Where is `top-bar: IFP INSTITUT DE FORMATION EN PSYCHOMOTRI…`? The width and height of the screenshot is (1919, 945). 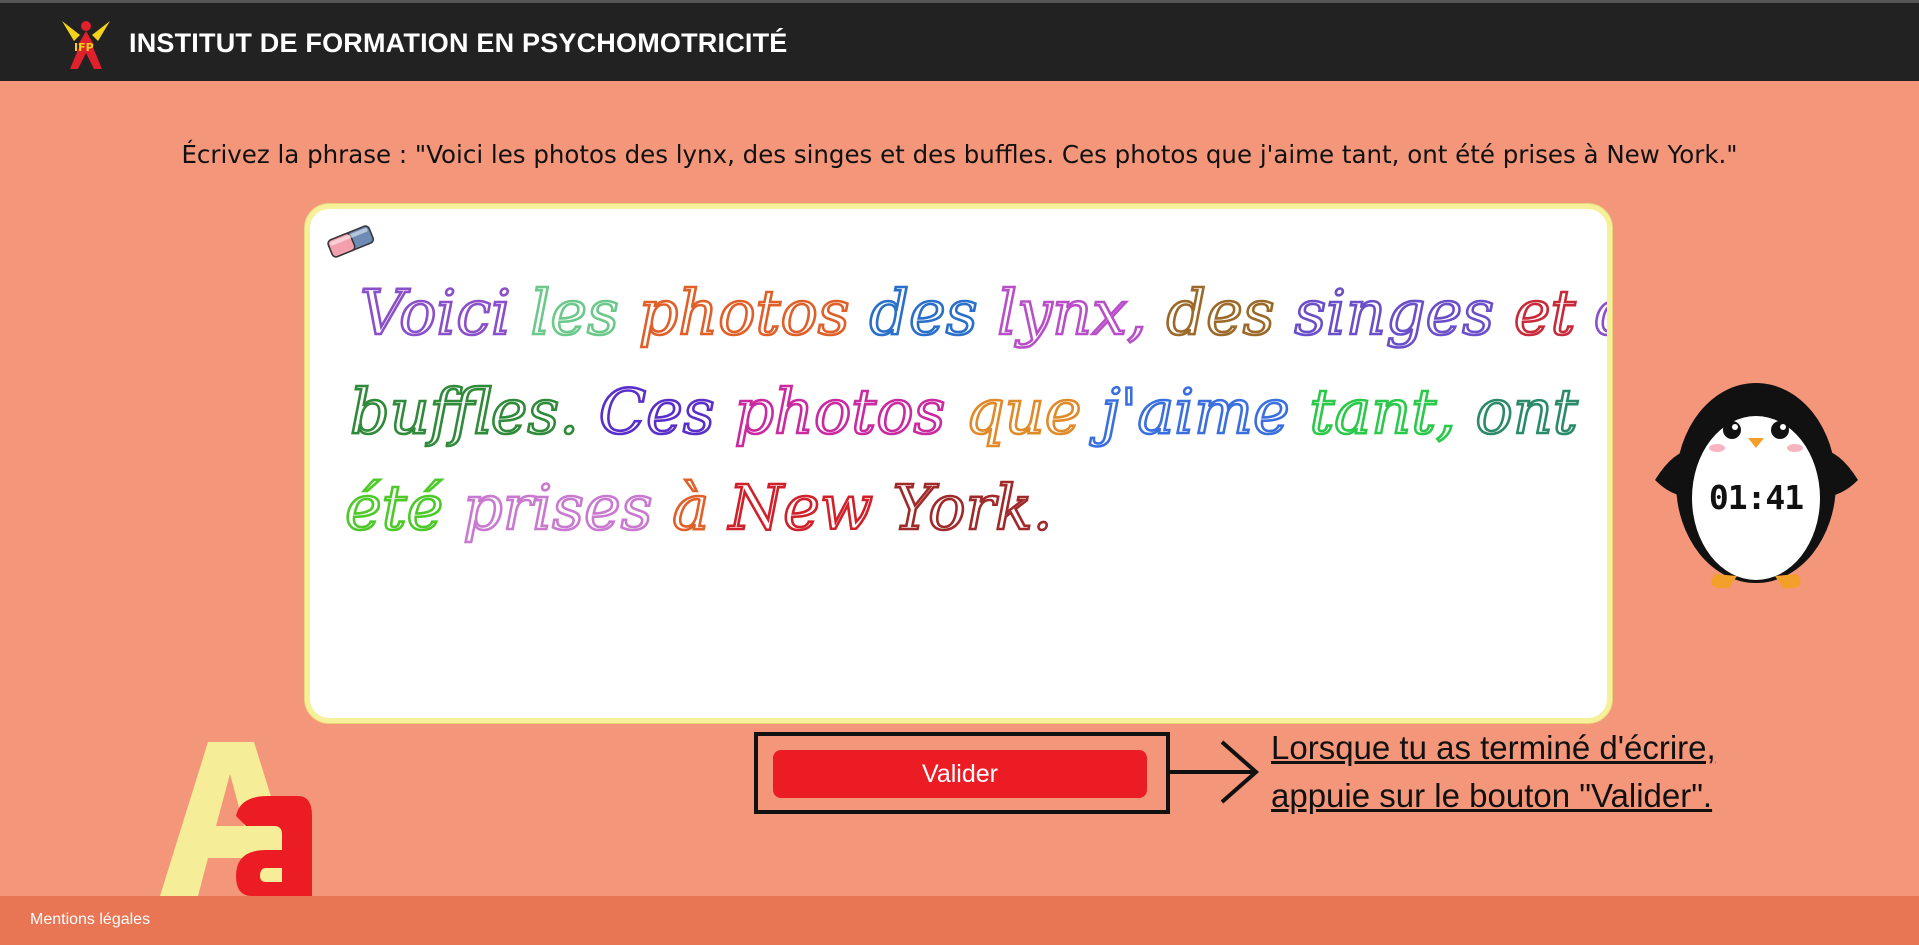 top-bar: IFP INSTITUT DE FORMATION EN PSYCHOMOTRI… is located at coordinates (959, 40).